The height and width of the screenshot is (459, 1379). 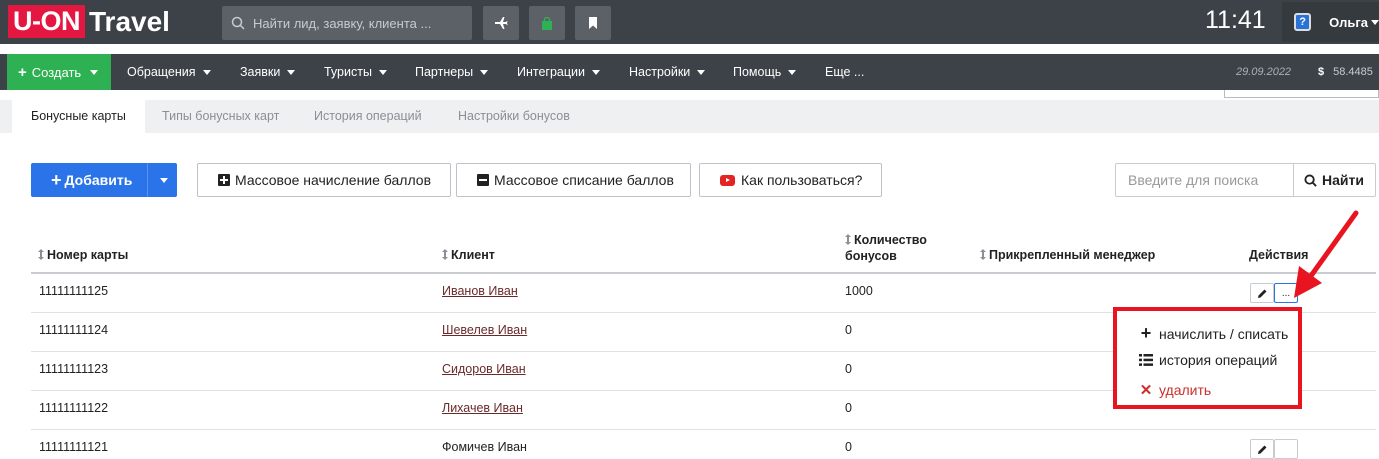 I want to click on column-header-label: Прикрепленный менеджер, so click(x=1072, y=255).